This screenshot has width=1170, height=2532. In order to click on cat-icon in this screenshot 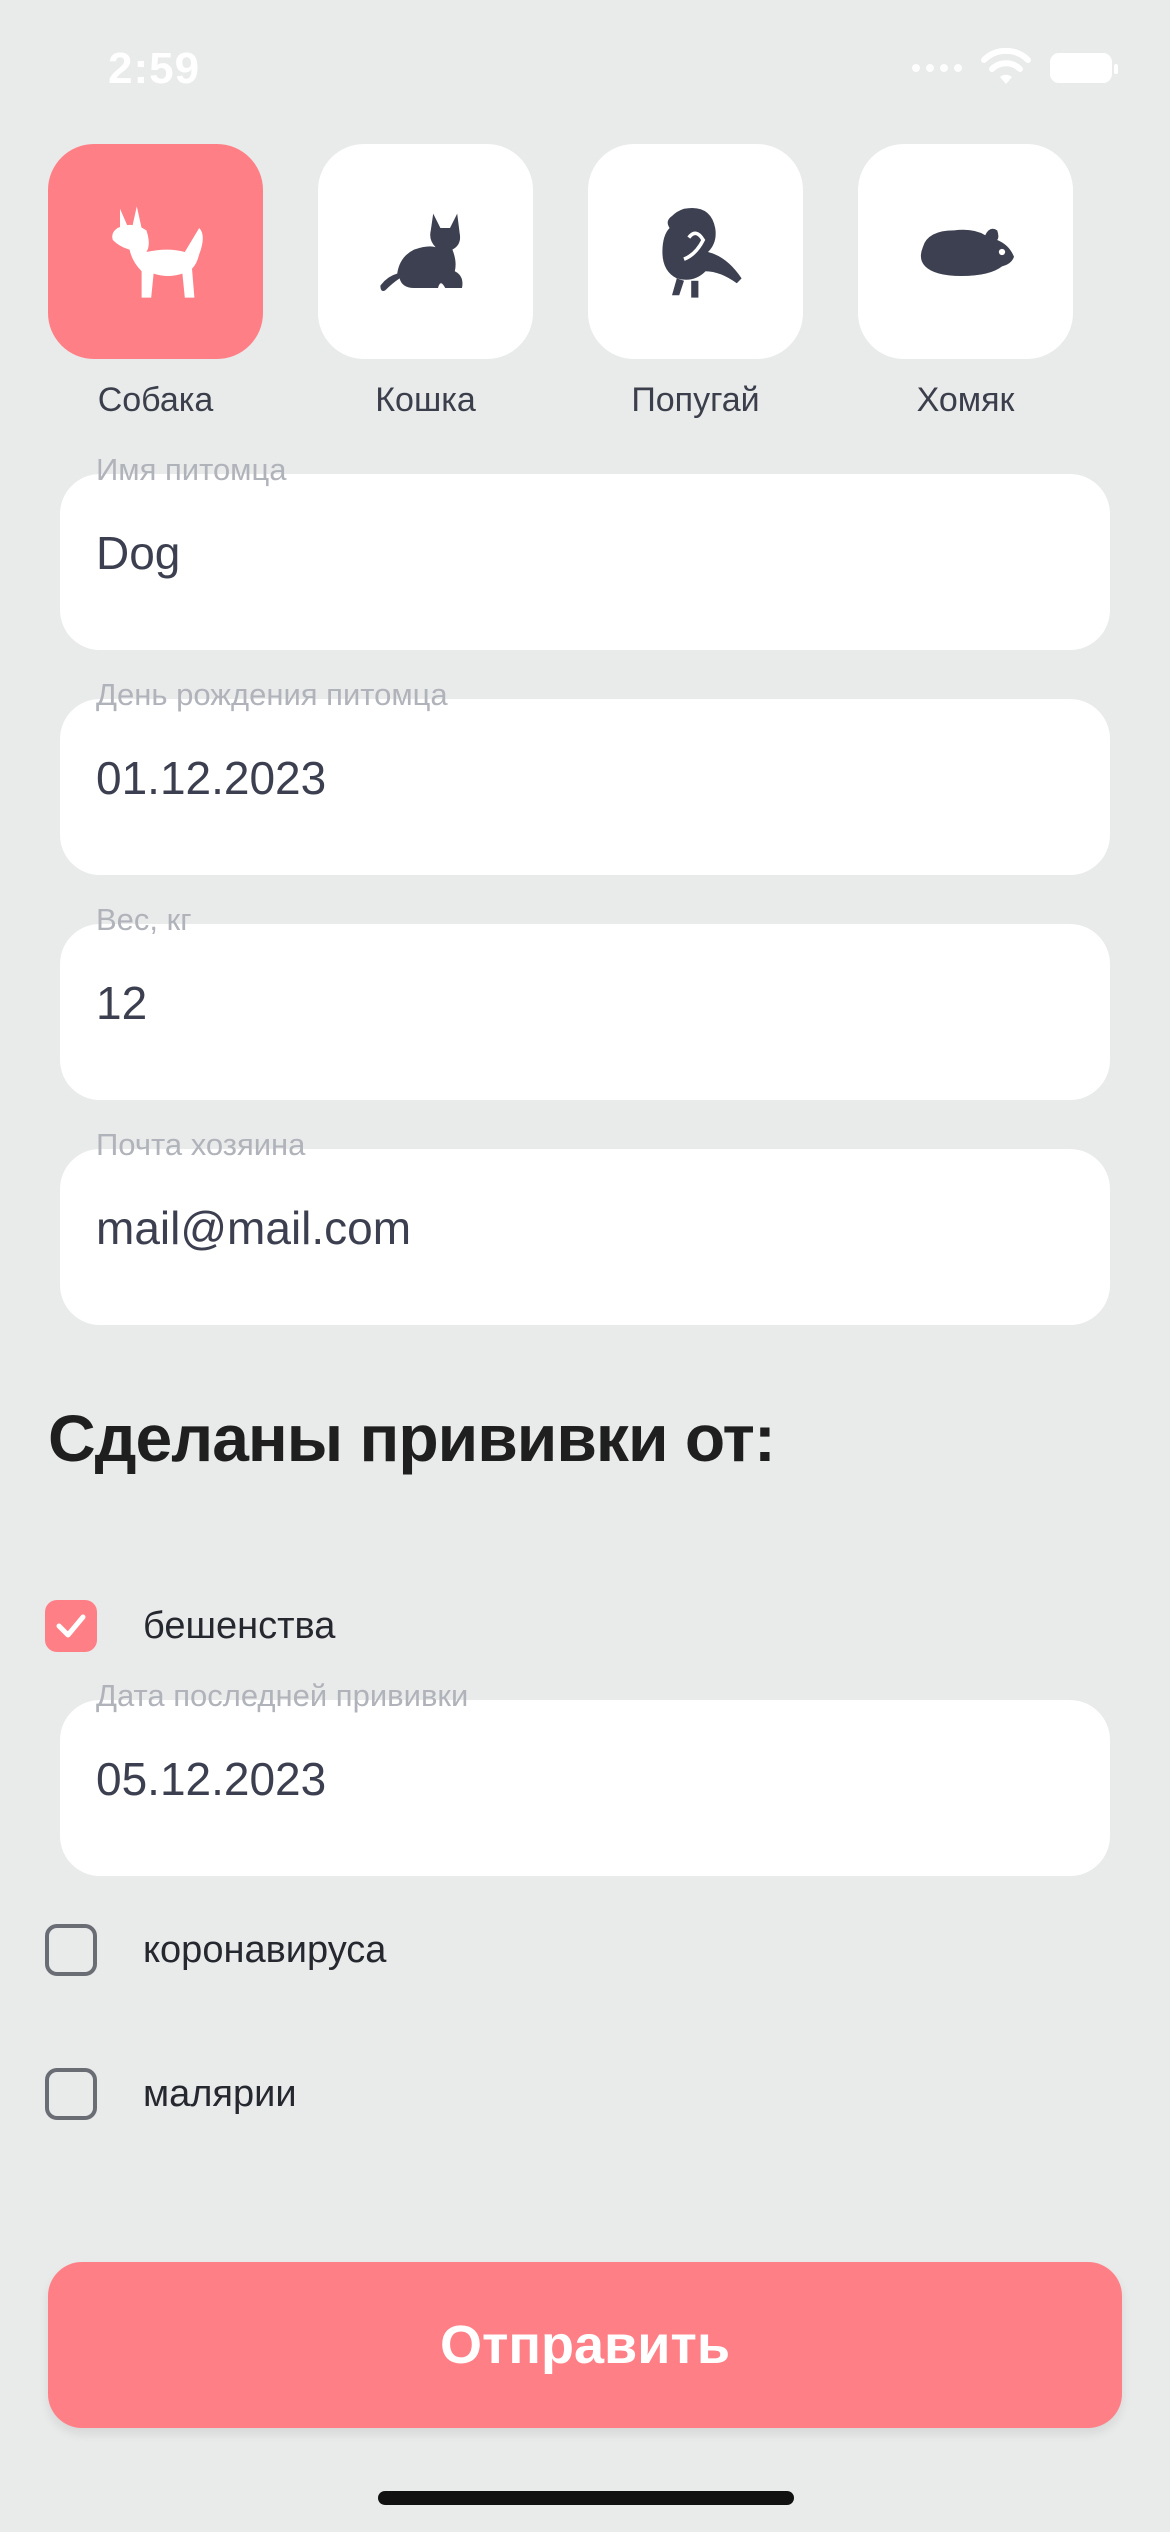, I will do `click(420, 252)`.